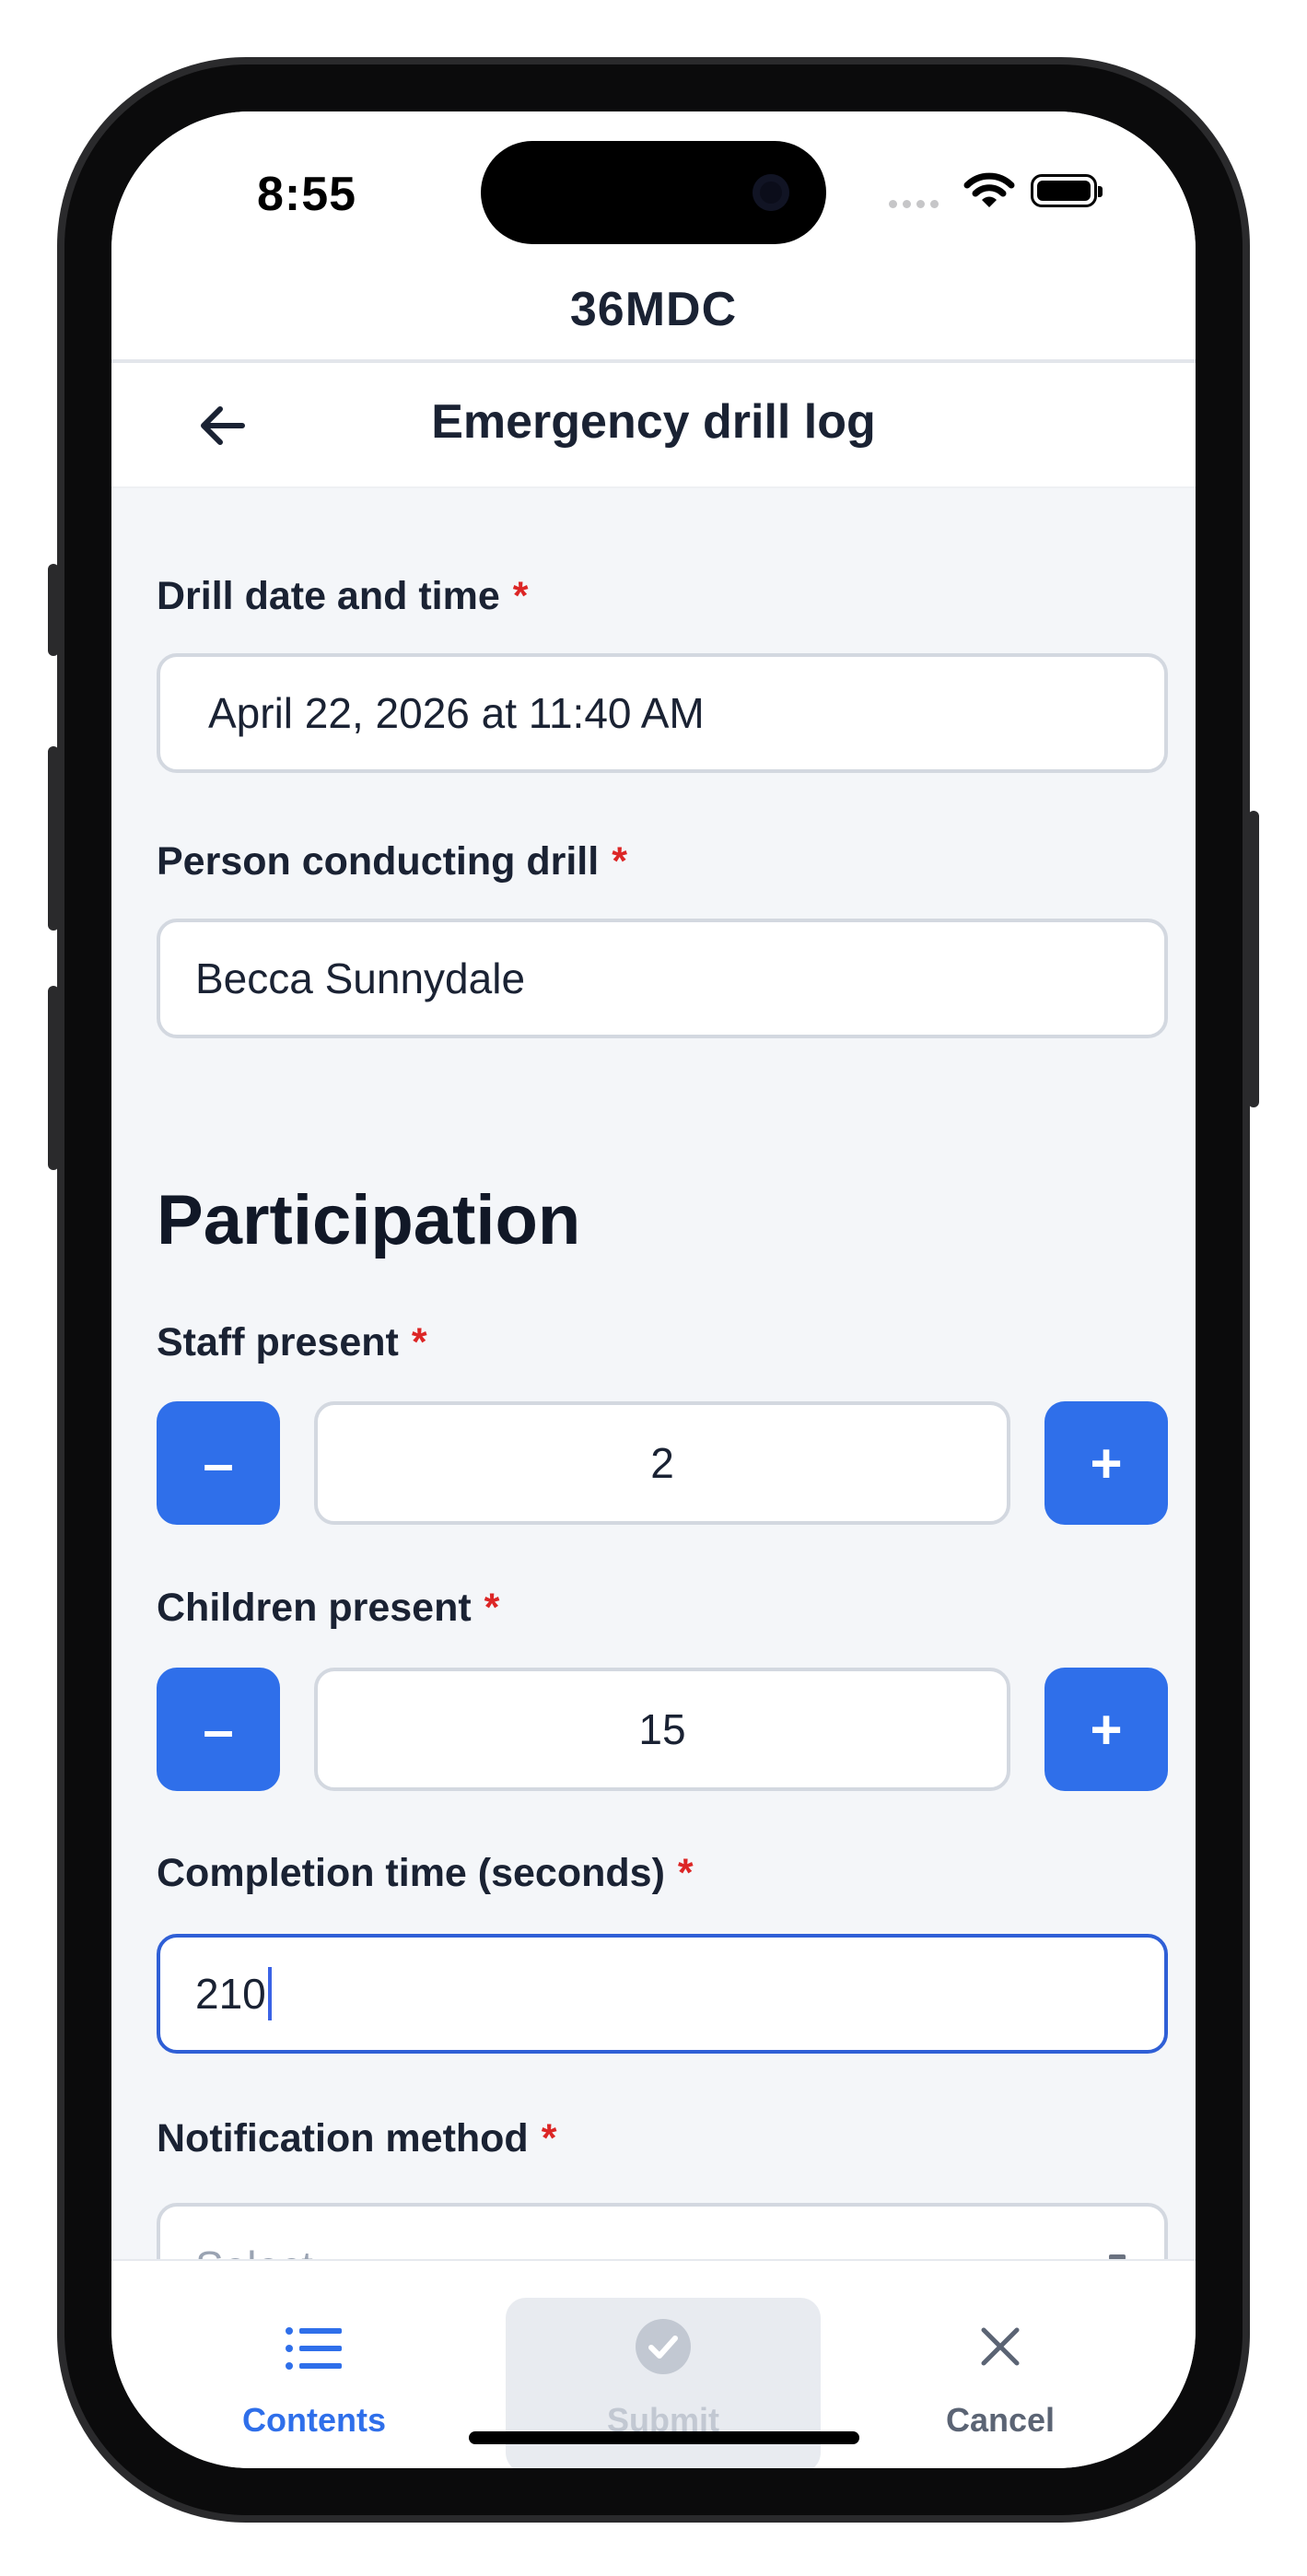  I want to click on drill-datetime-field: April 22, 2026 at 11:40 AM, so click(663, 713).